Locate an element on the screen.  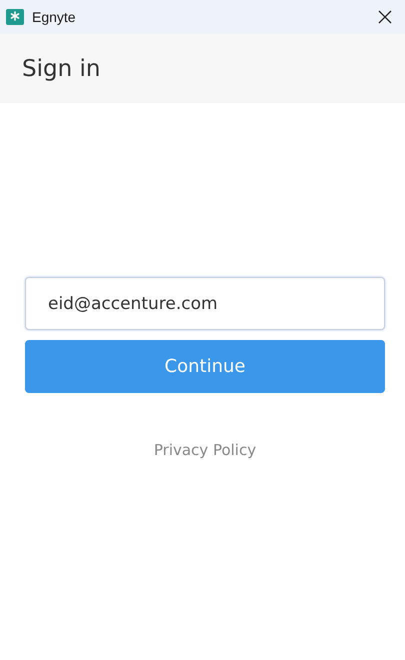
app-logo-icon is located at coordinates (15, 17).